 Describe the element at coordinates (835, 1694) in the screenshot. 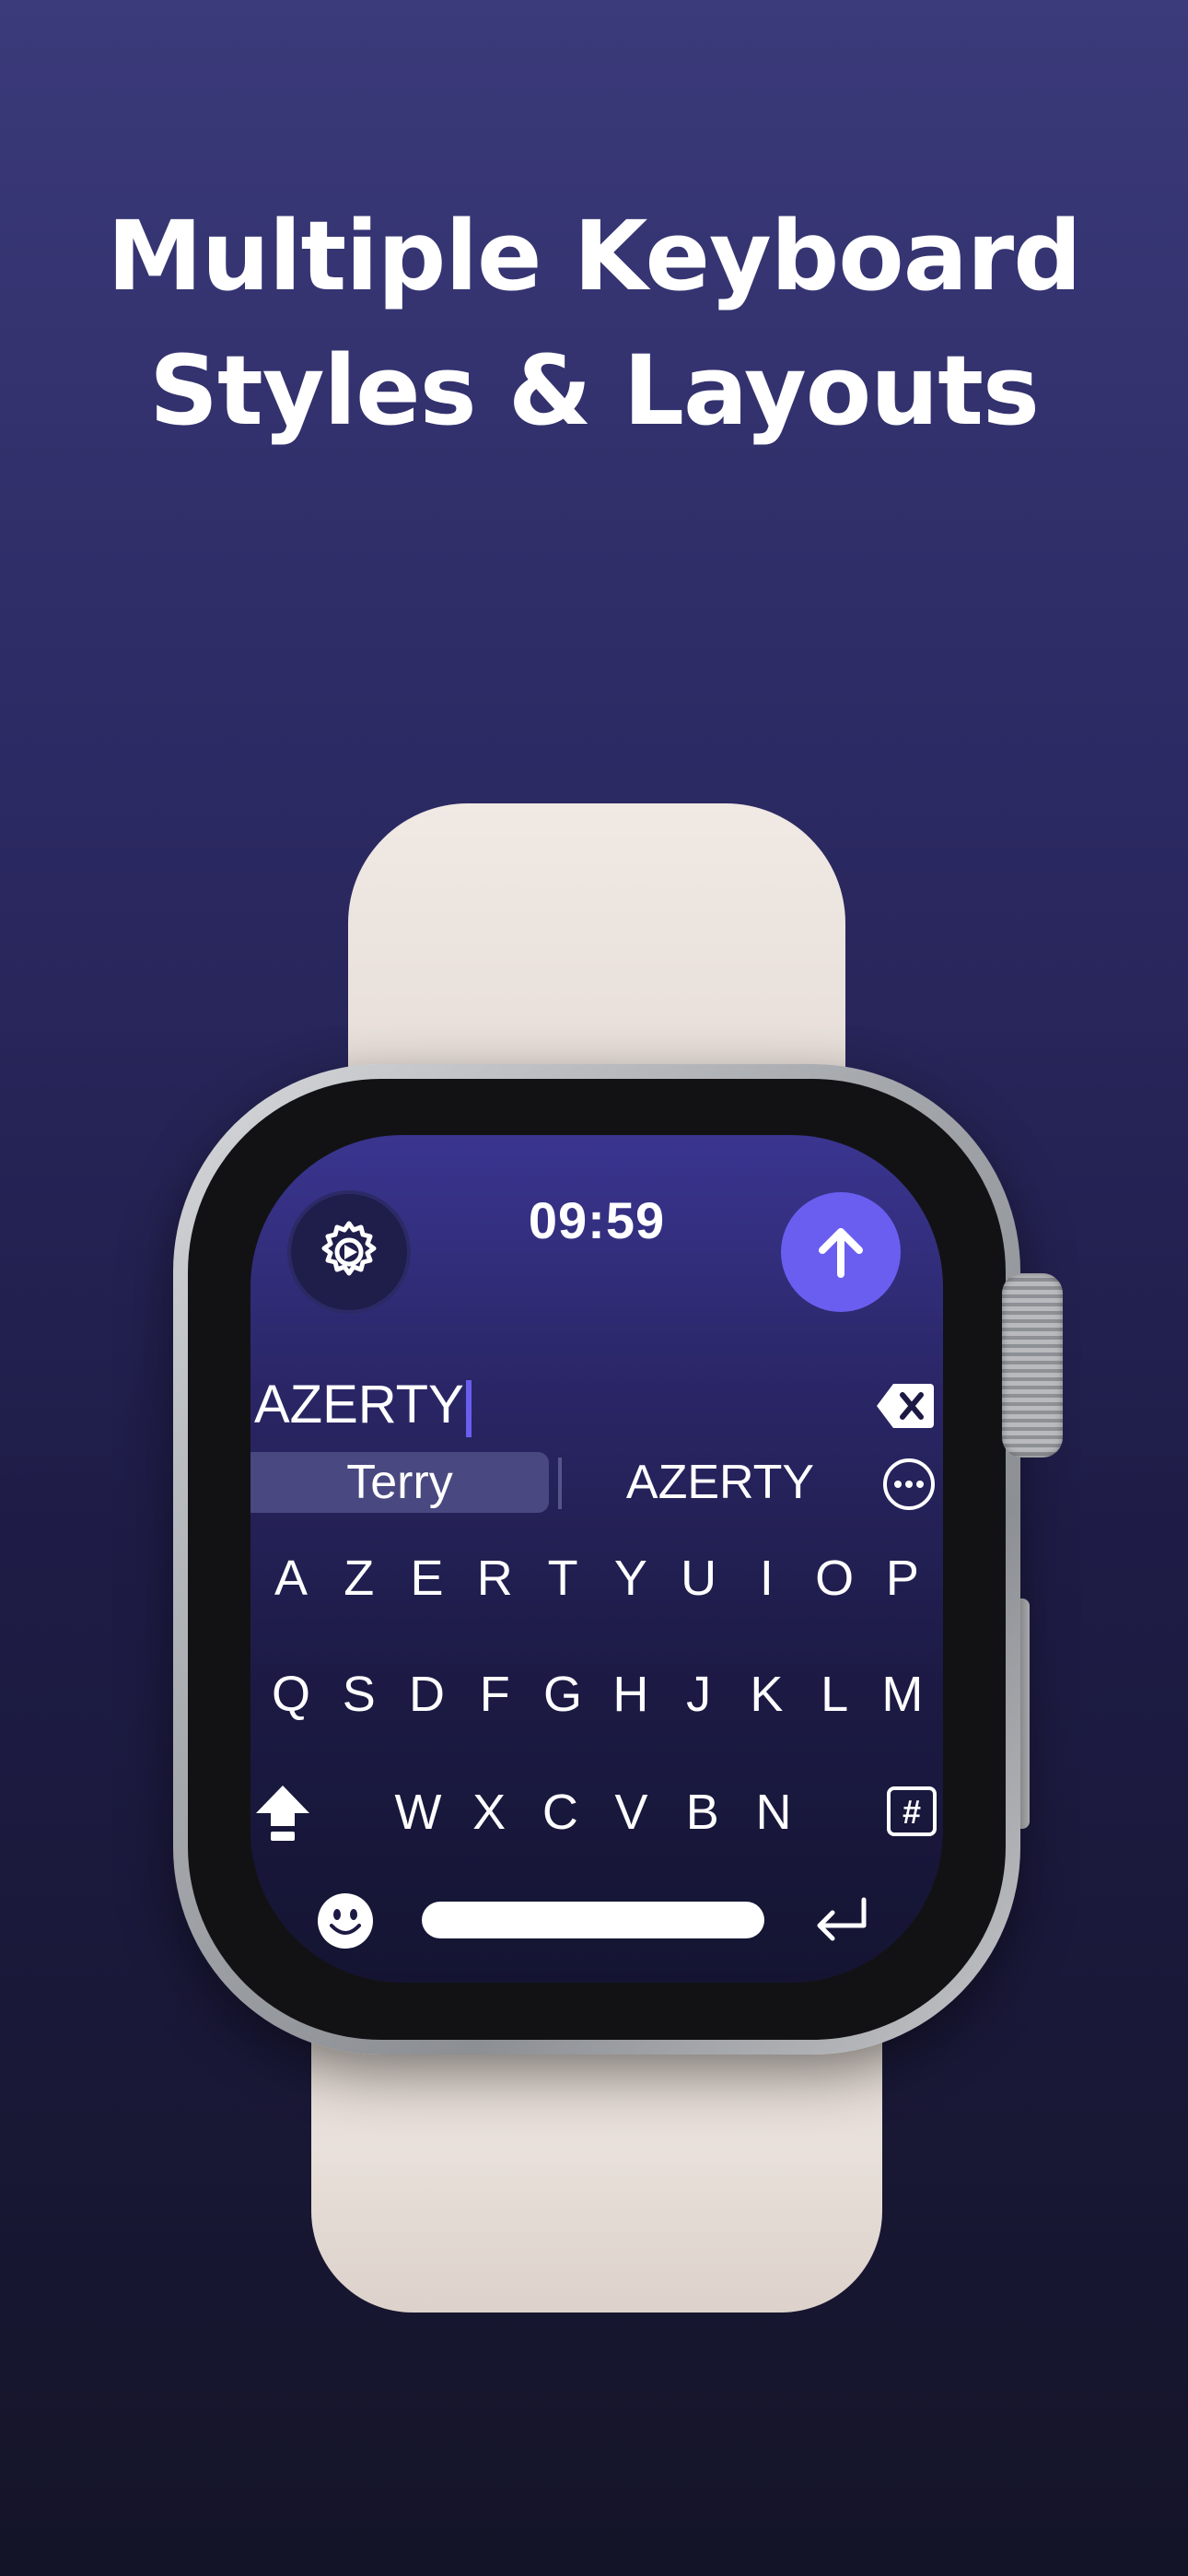

I see `key-l: L` at that location.